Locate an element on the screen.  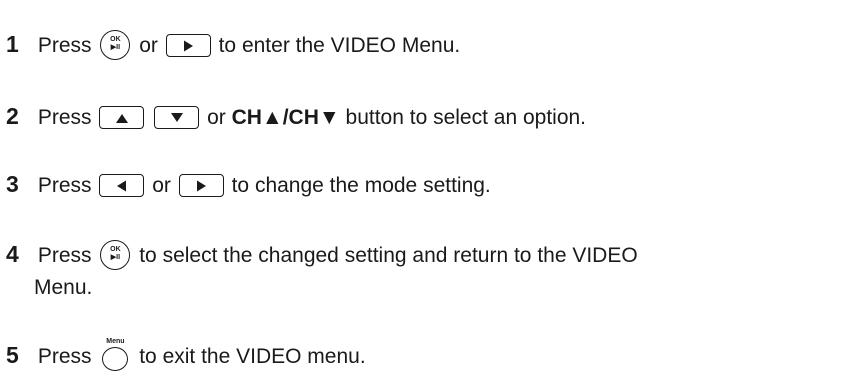
step-text: to exit the VIDEO menu. is located at coordinates (252, 356).